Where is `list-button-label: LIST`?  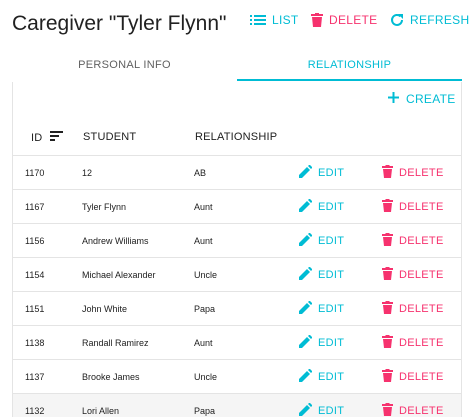
list-button-label: LIST is located at coordinates (285, 20).